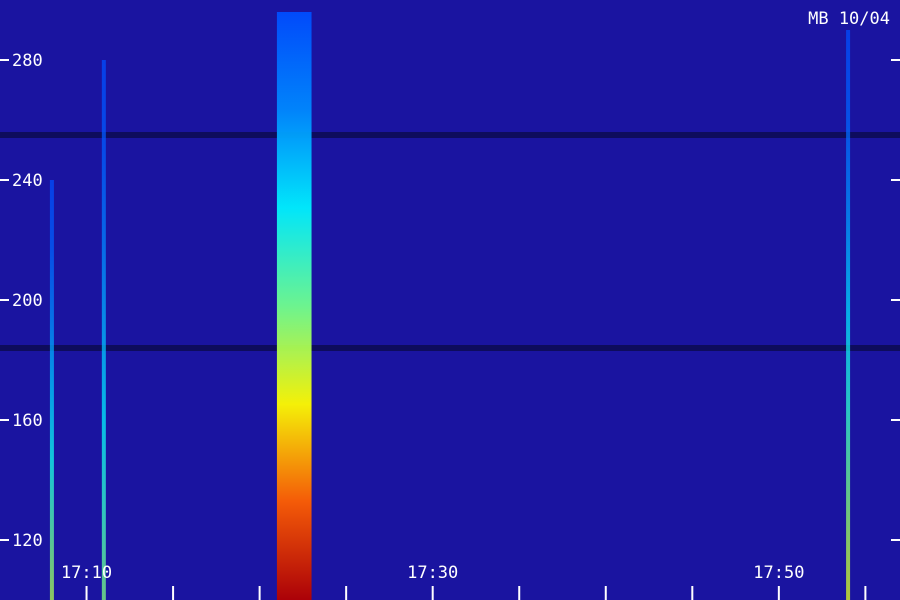 This screenshot has height=600, width=900. What do you see at coordinates (778, 573) in the screenshot?
I see `x-tick-label: 17:50` at bounding box center [778, 573].